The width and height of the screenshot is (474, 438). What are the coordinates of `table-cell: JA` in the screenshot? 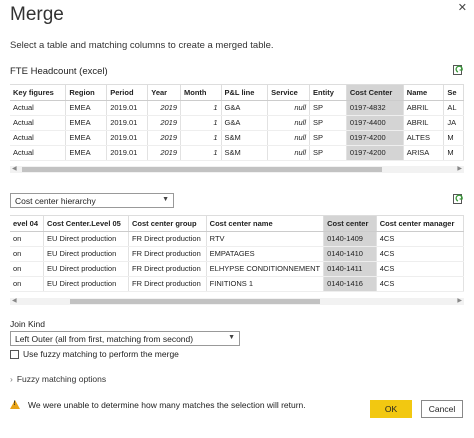 It's located at (453, 123).